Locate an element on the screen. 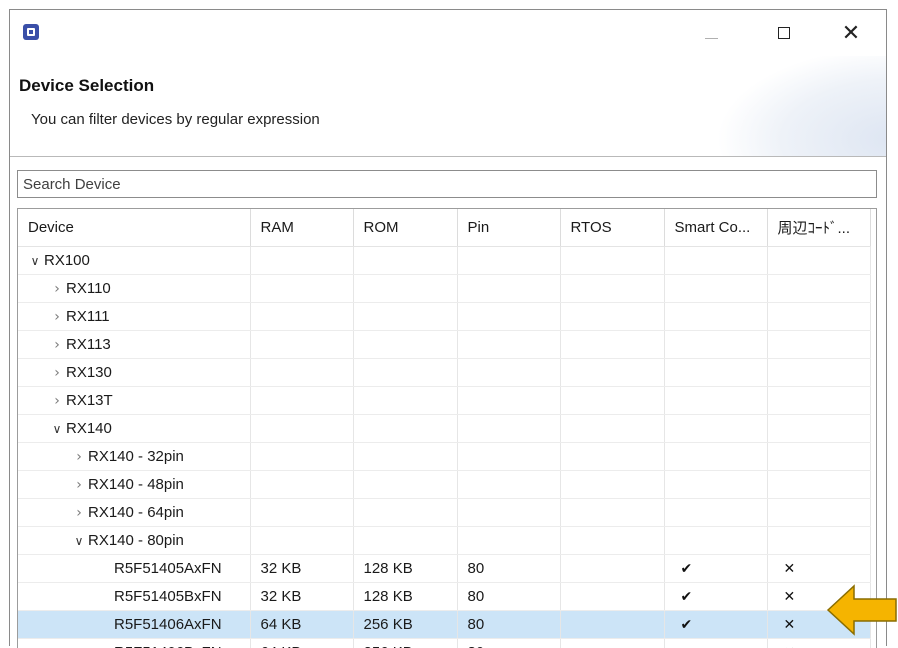 The width and height of the screenshot is (898, 648). device-cell: R5F51405BxFN is located at coordinates (134, 597).